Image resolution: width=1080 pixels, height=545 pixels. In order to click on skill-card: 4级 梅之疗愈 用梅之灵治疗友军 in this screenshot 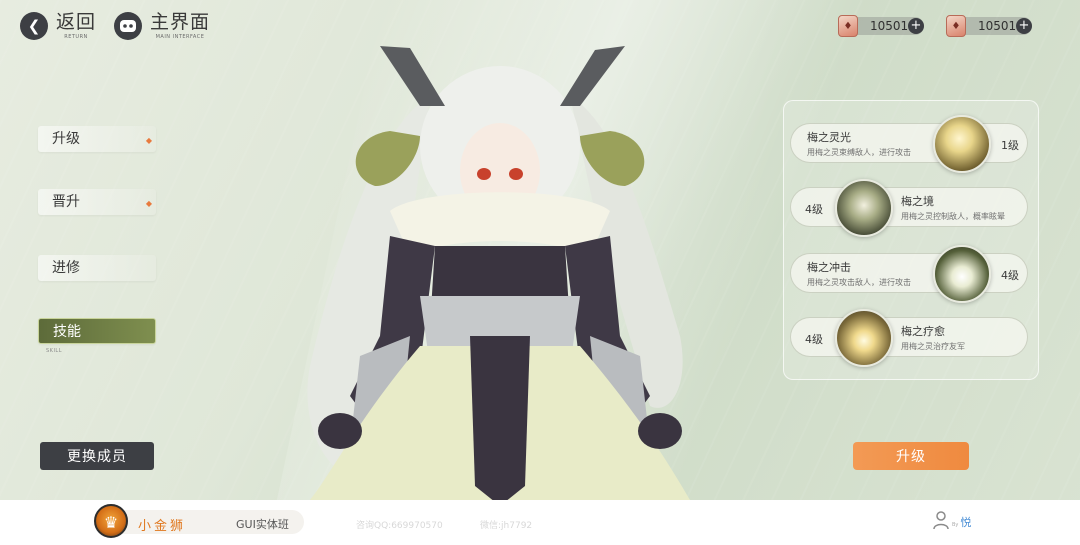, I will do `click(909, 338)`.